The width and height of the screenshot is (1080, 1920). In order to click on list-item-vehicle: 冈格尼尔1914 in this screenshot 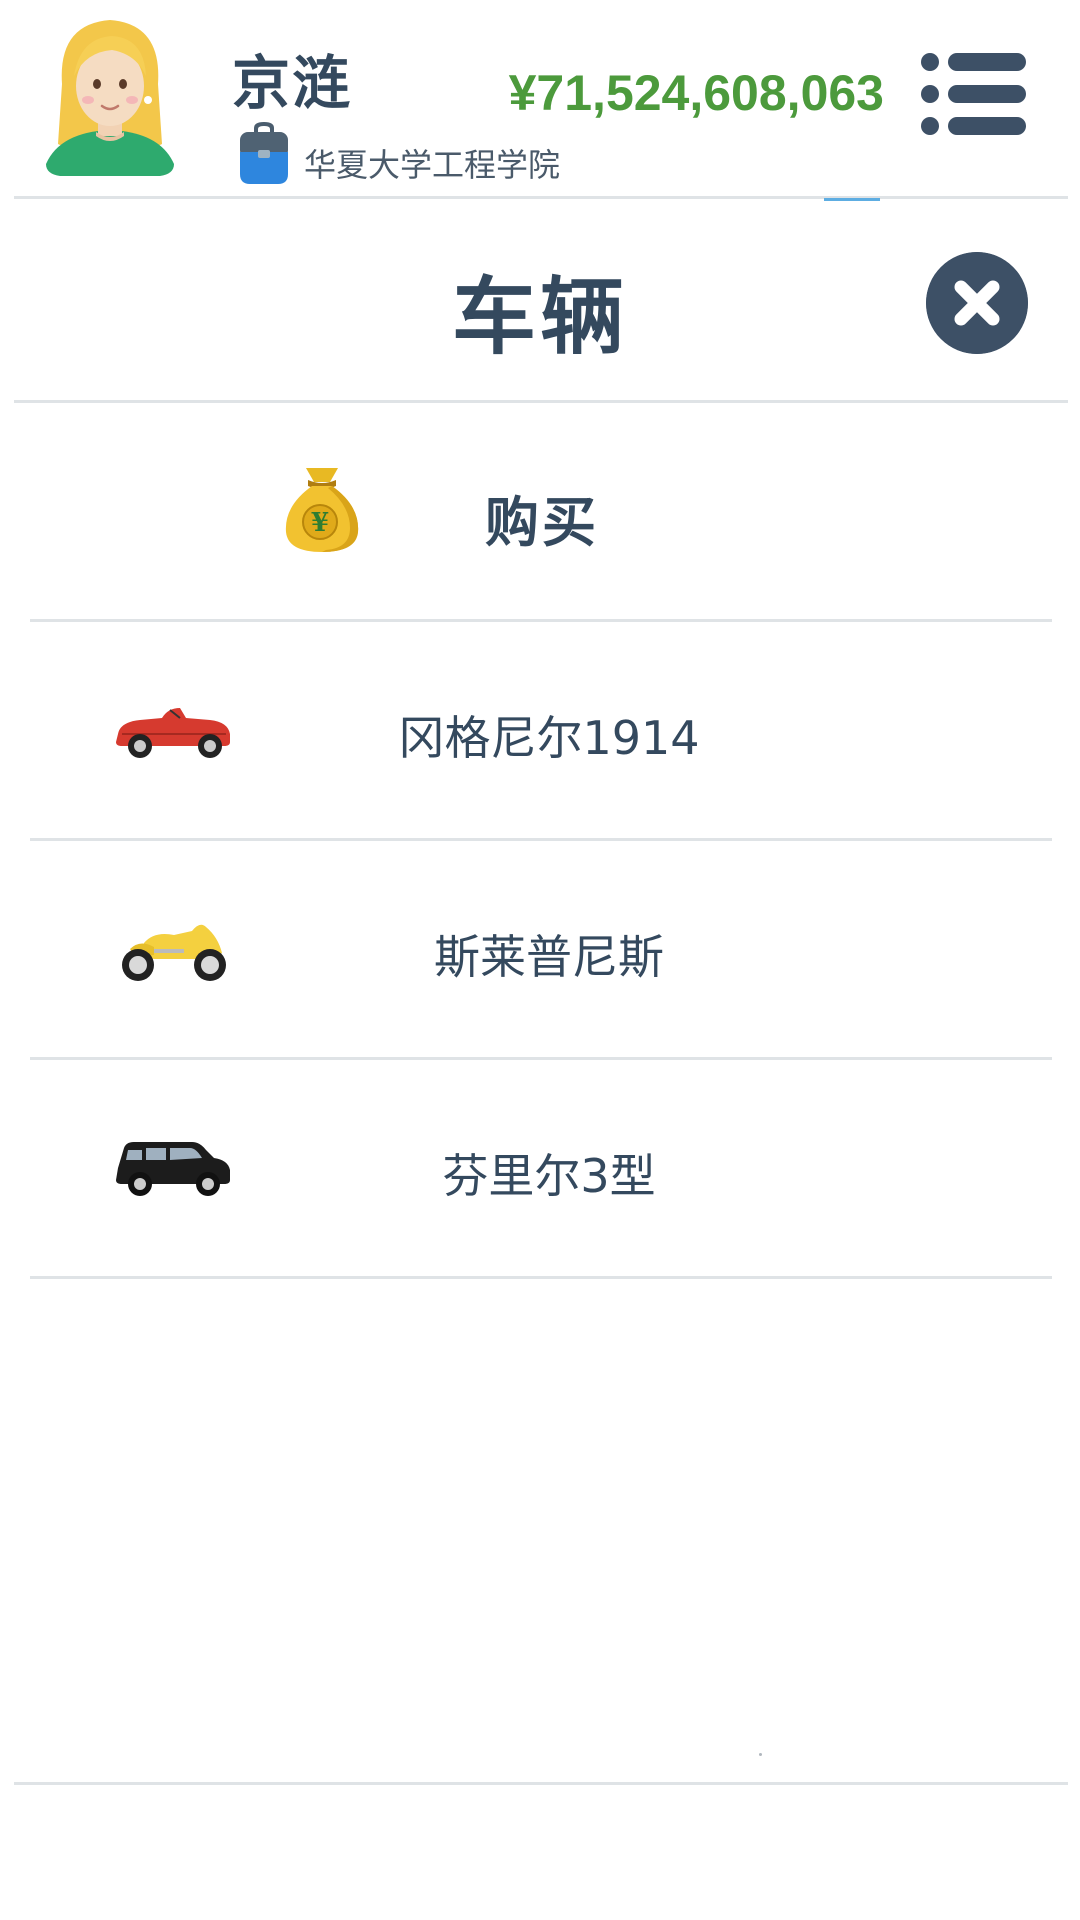, I will do `click(541, 731)`.